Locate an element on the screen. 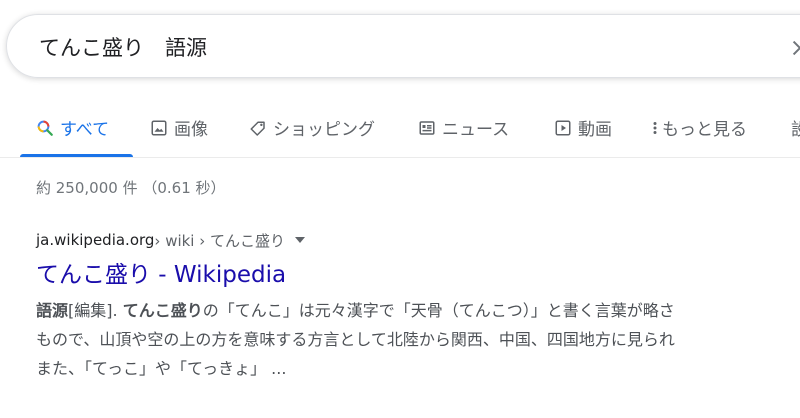 This screenshot has height=418, width=800. tab-settings: 設 is located at coordinates (795, 127).